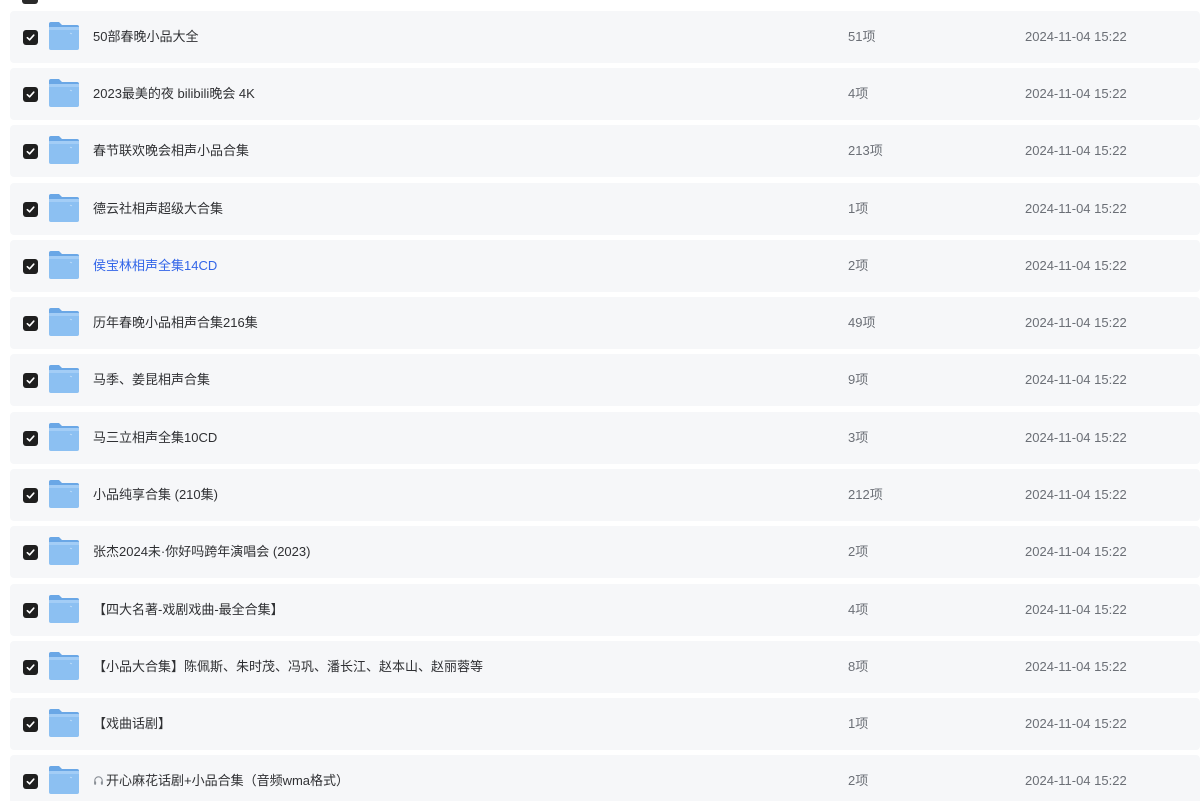 Image resolution: width=1200 pixels, height=801 pixels. Describe the element at coordinates (228, 780) in the screenshot. I see `file-name-text: 开心麻花话剧+小品合集（音频wma格式）` at that location.